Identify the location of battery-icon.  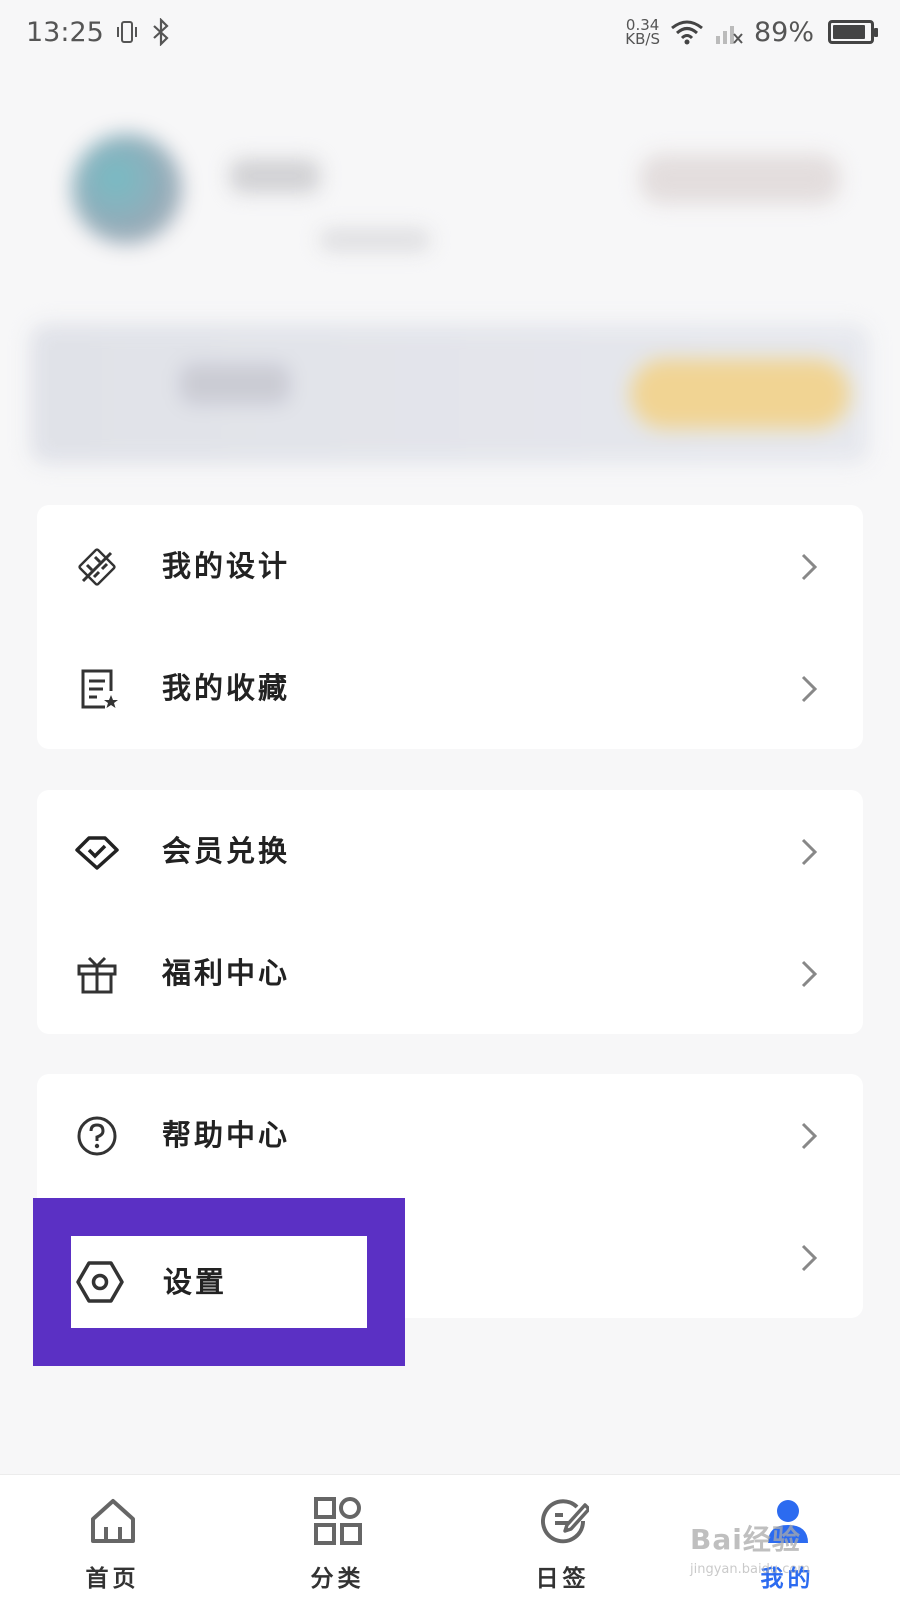
(853, 32).